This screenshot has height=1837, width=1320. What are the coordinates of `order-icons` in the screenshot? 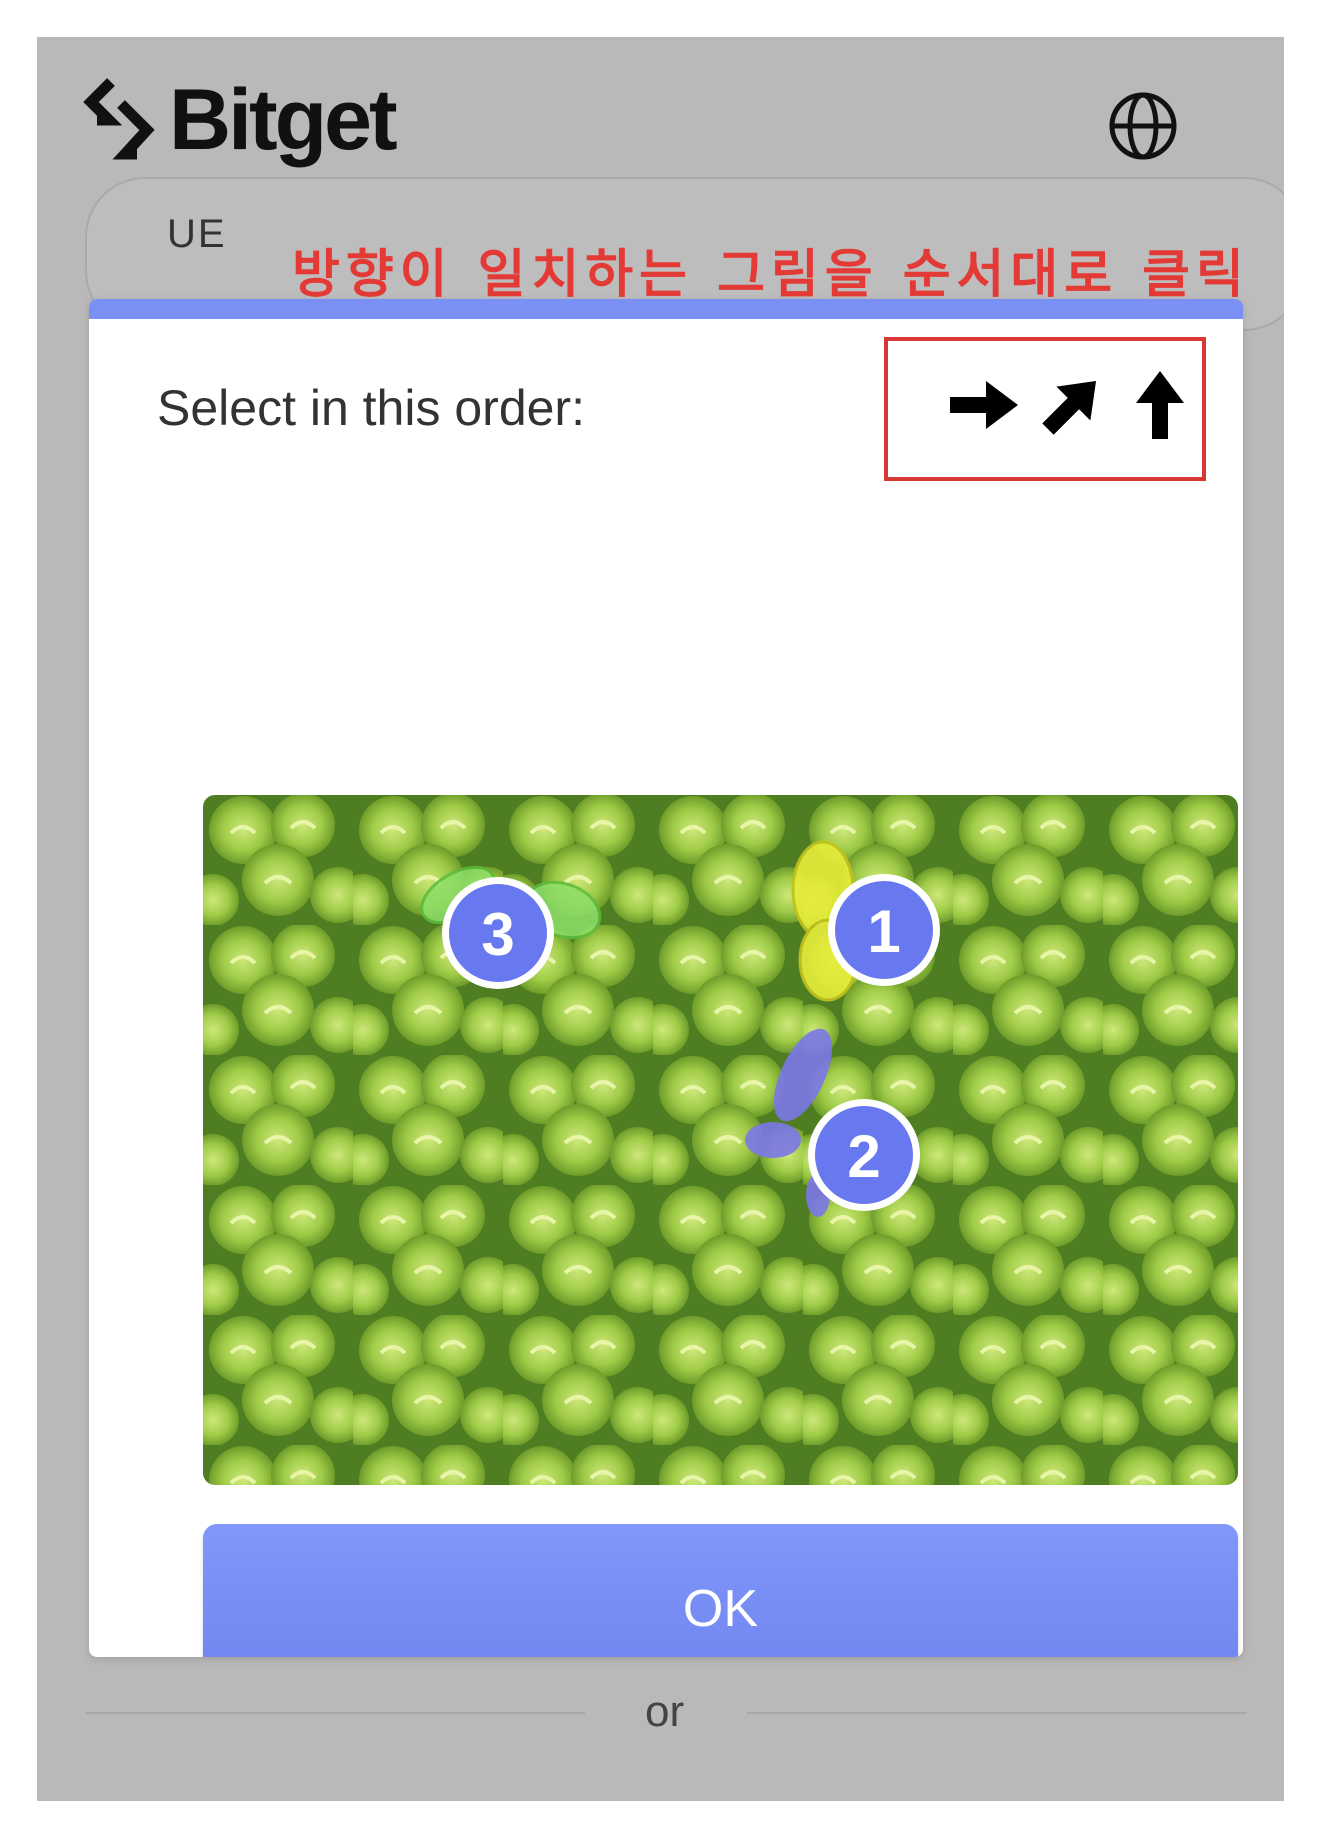 It's located at (1072, 405).